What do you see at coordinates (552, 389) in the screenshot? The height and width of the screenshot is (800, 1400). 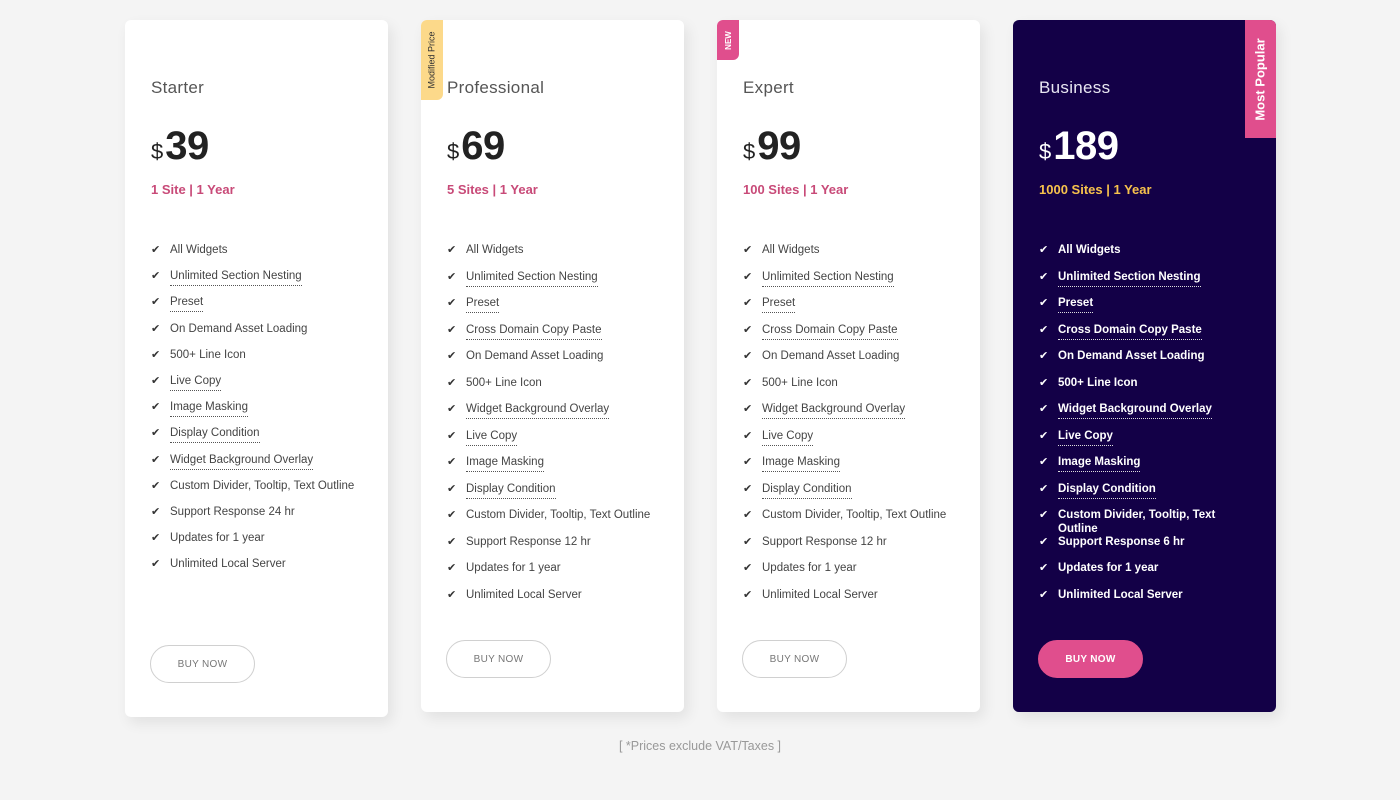 I see `feature-item: ✔ 500+ Line Icon` at bounding box center [552, 389].